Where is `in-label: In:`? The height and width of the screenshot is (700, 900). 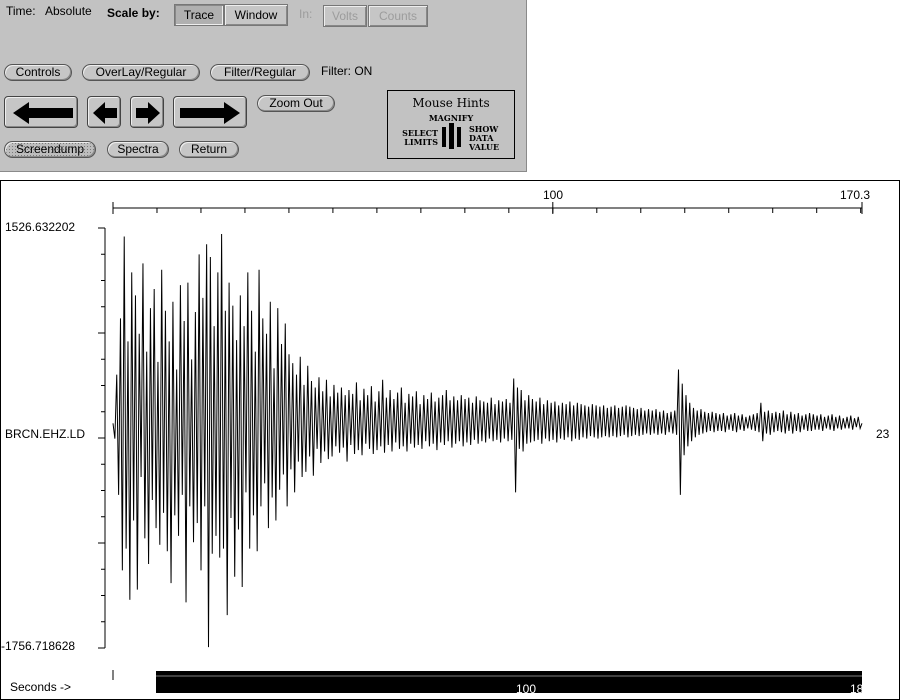
in-label: In: is located at coordinates (306, 14).